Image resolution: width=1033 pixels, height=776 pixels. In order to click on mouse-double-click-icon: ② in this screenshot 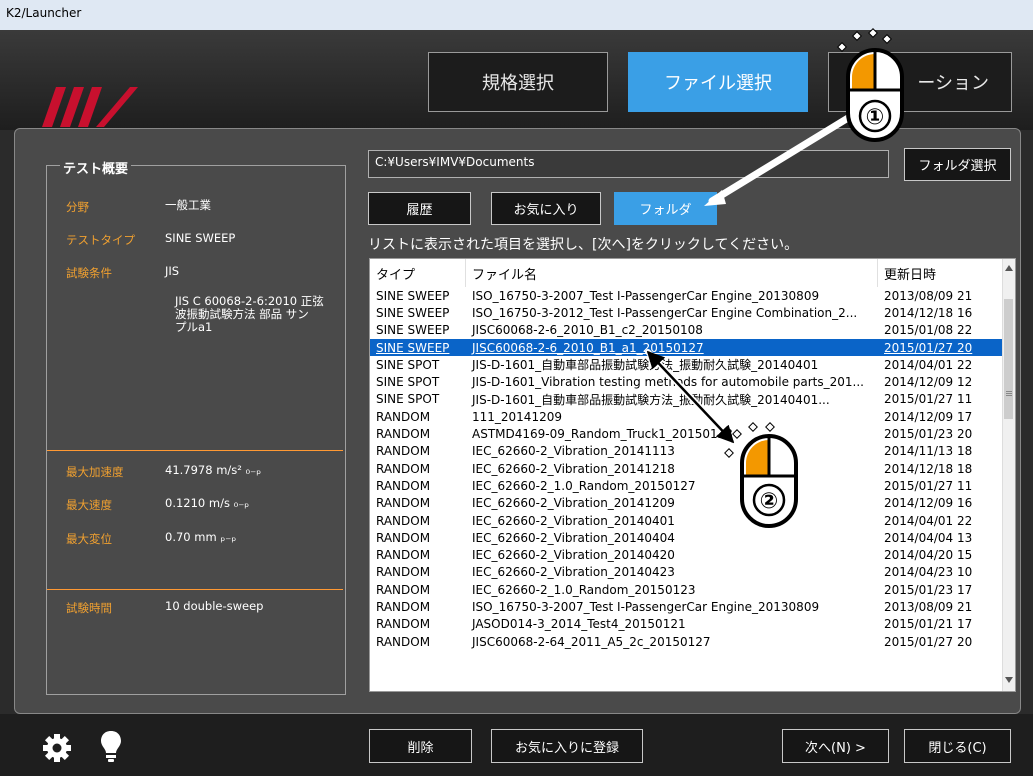, I will do `click(761, 475)`.